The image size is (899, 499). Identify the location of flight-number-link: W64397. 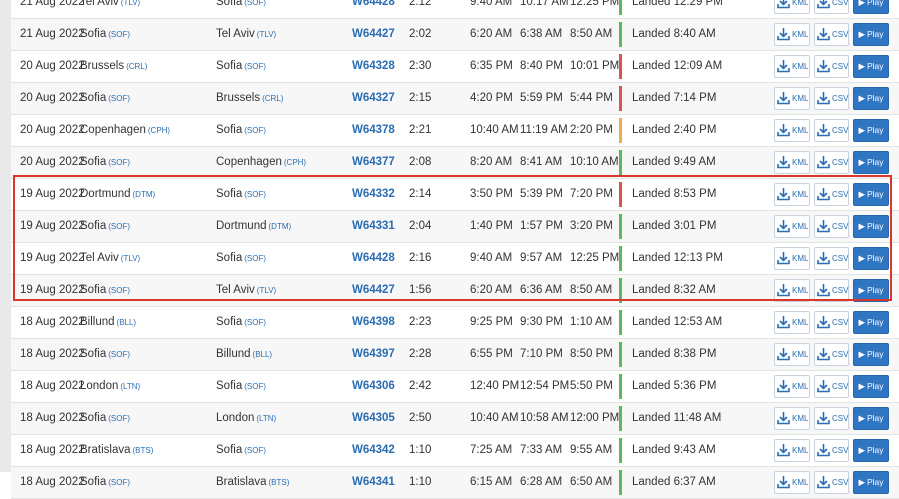
(373, 354).